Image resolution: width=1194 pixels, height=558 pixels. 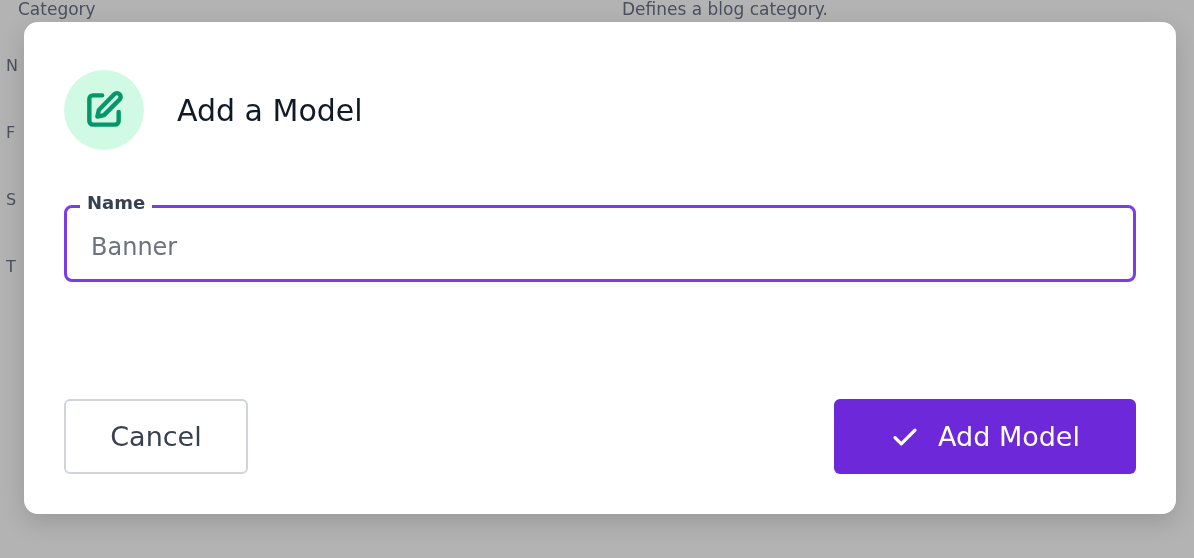 I want to click on background-text: F, so click(x=11, y=132).